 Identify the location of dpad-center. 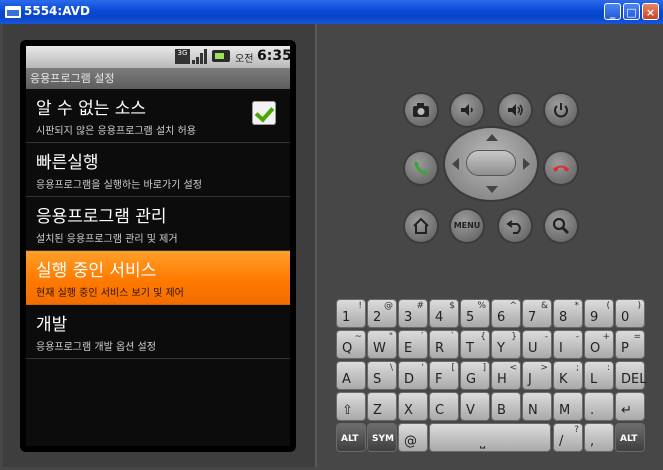
(491, 163).